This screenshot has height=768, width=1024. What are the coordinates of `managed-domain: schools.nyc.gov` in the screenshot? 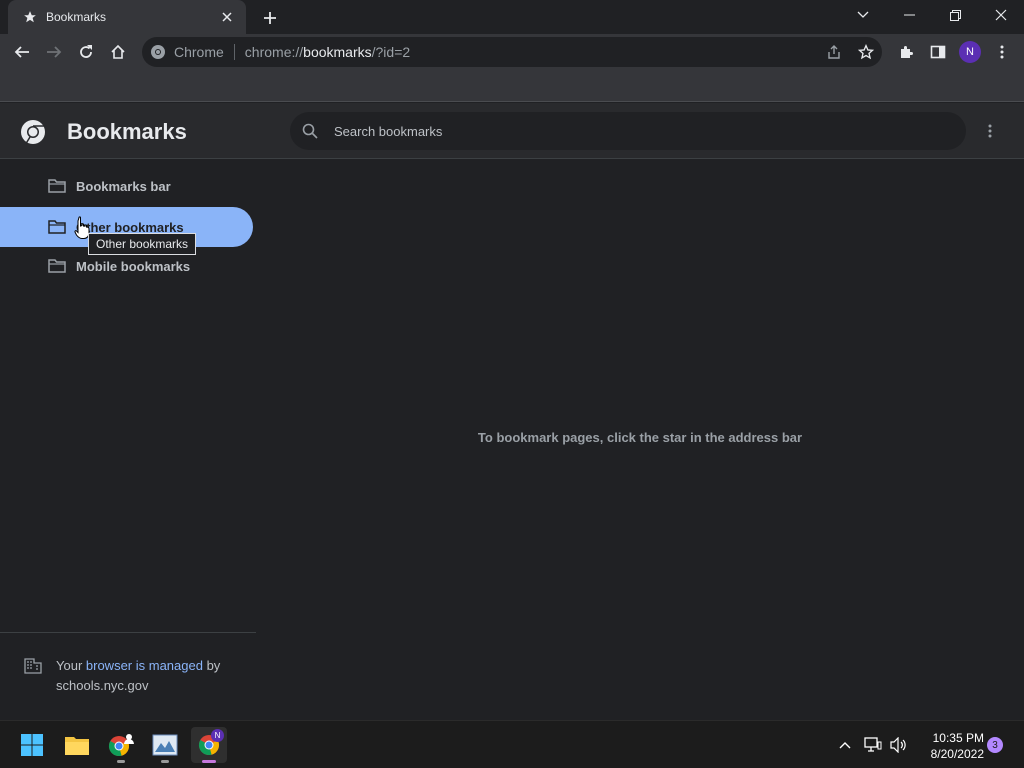 It's located at (102, 685).